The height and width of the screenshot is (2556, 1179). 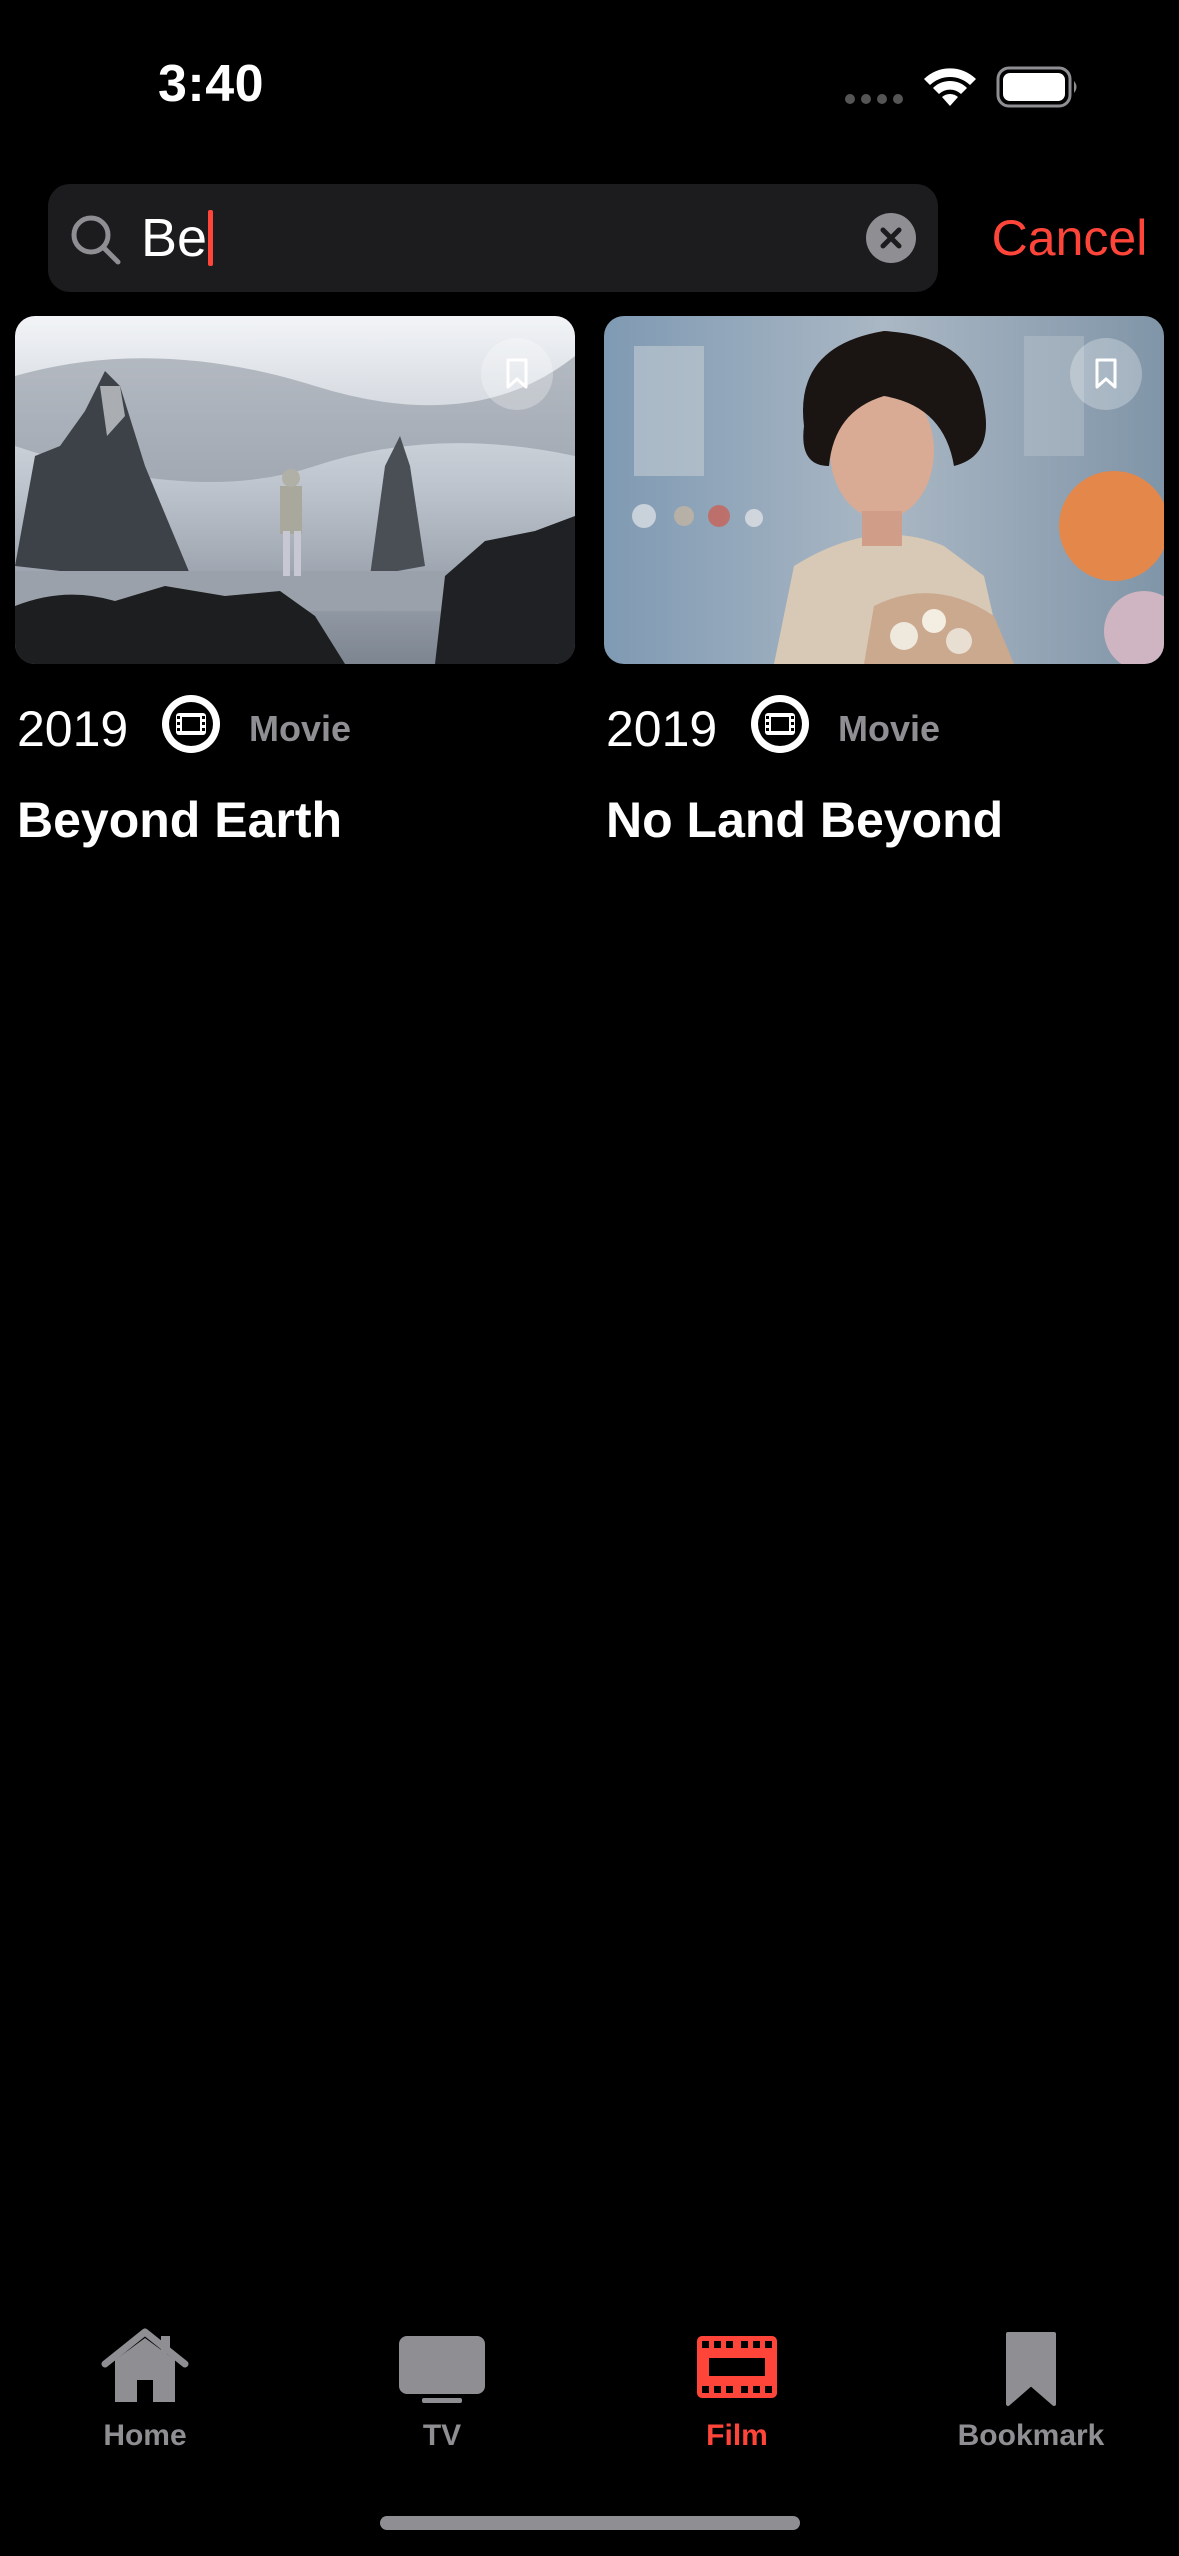 I want to click on tab-bookmark: Bookmark, so click(x=1031, y=2385).